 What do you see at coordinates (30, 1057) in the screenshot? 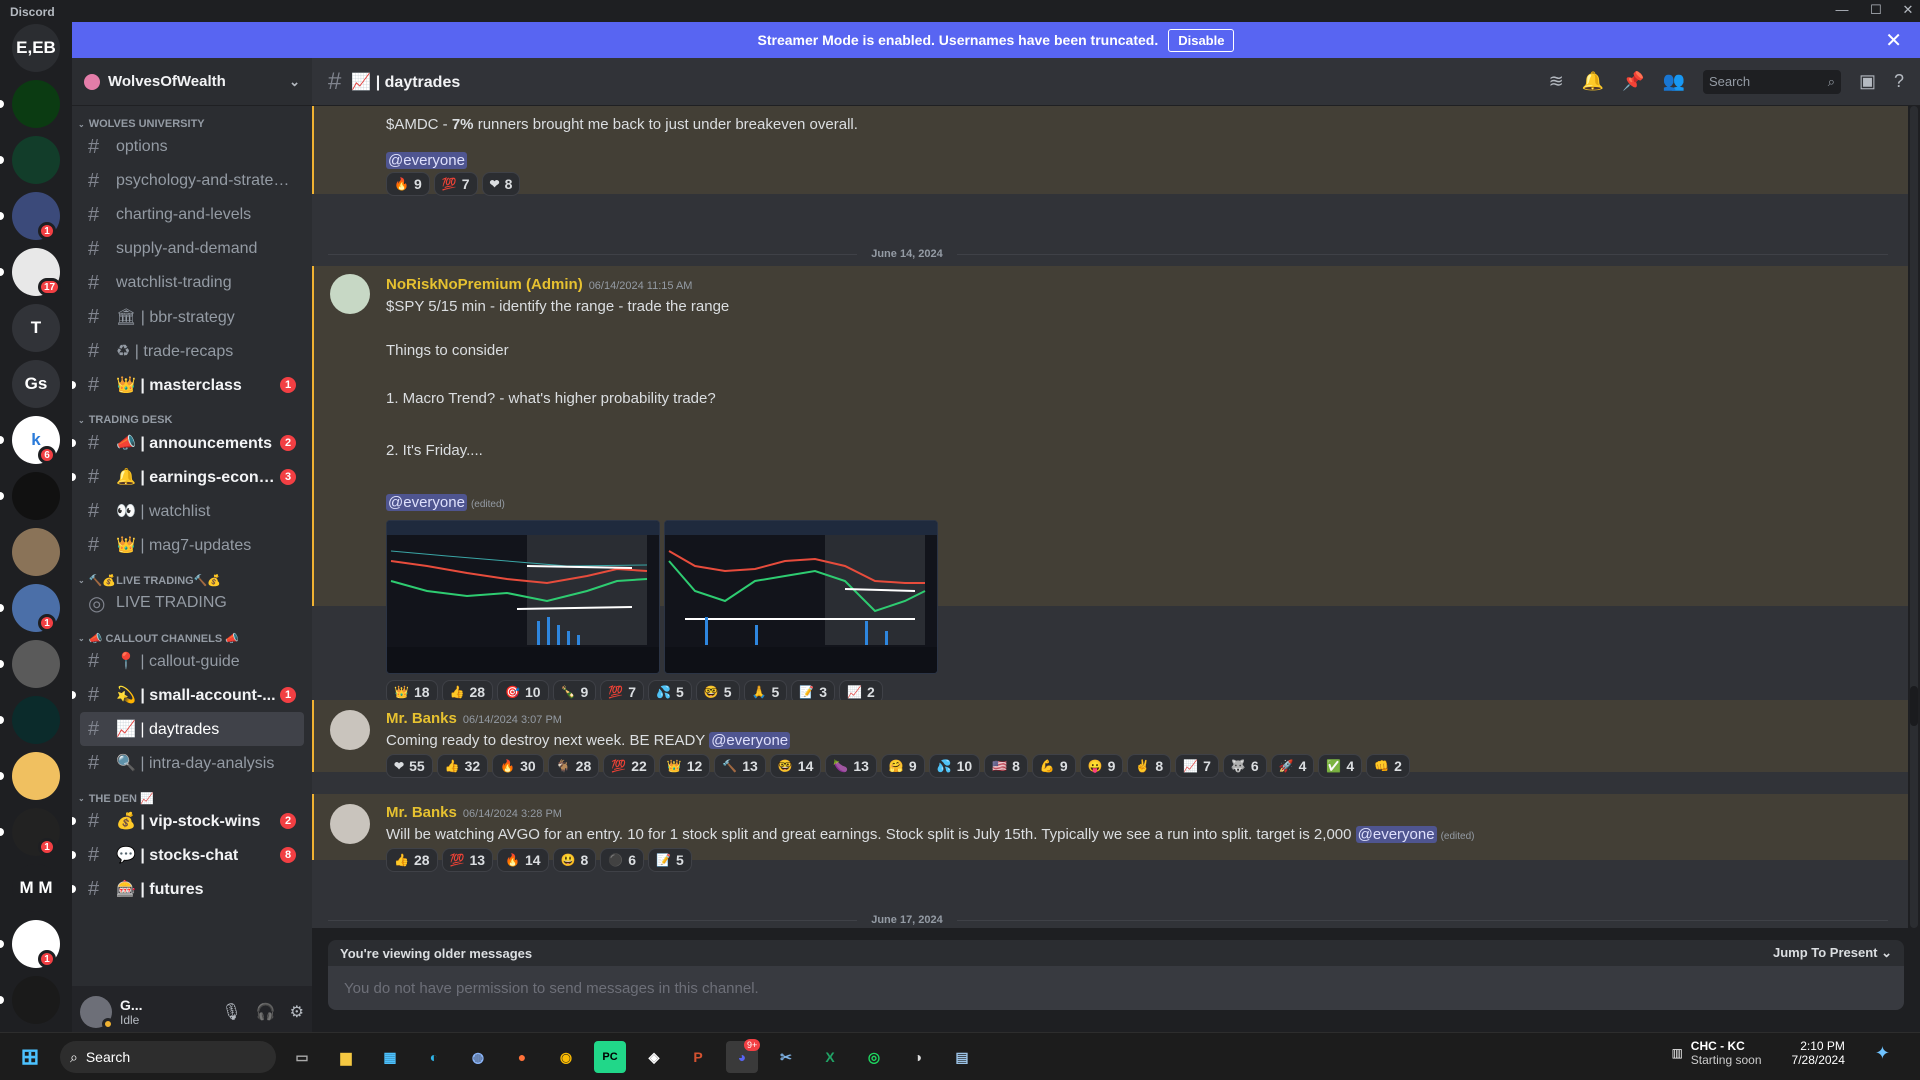
I see `windows-start-icon: ⊞` at bounding box center [30, 1057].